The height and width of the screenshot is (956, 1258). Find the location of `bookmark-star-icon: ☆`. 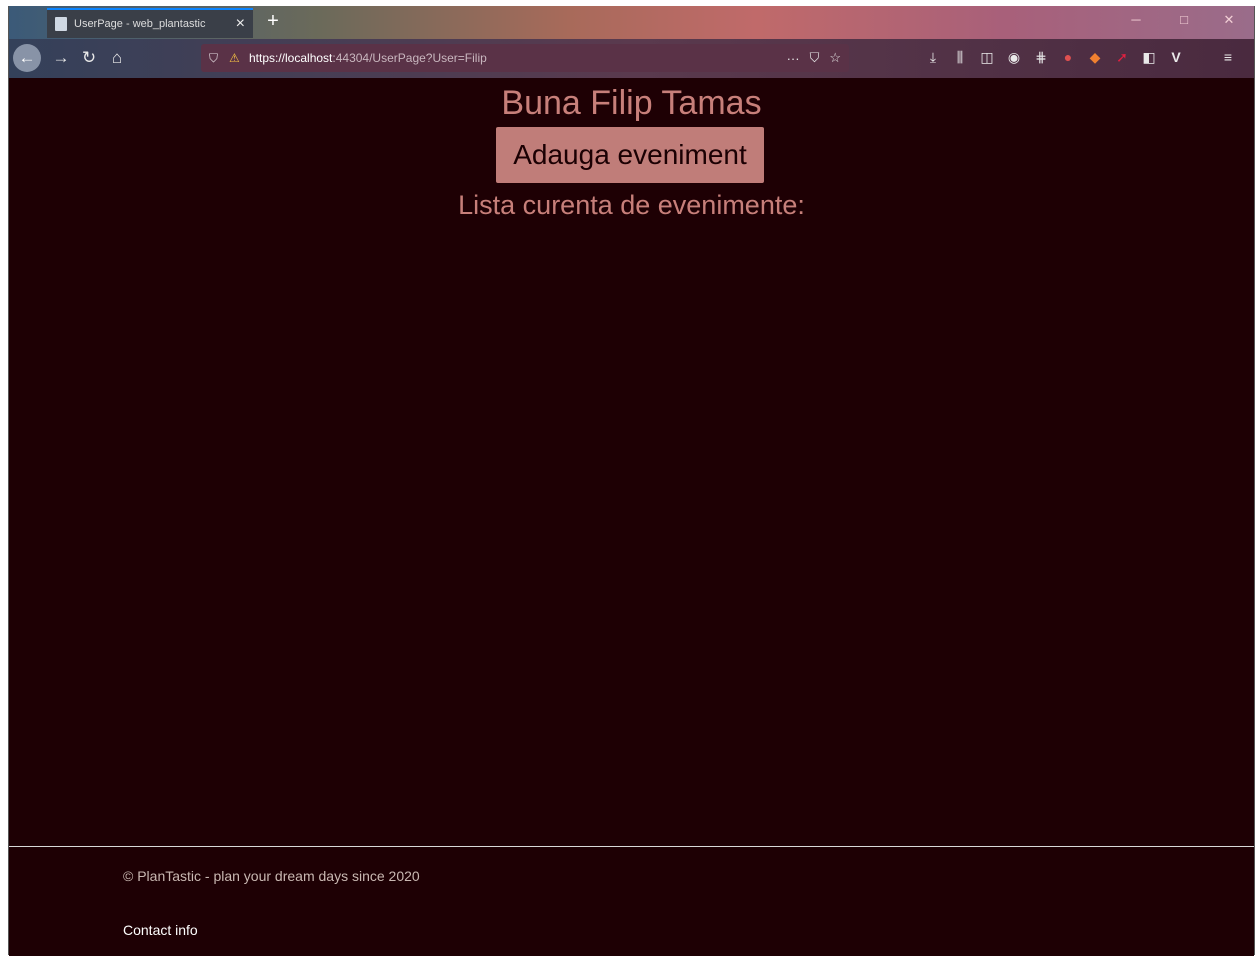

bookmark-star-icon: ☆ is located at coordinates (835, 58).